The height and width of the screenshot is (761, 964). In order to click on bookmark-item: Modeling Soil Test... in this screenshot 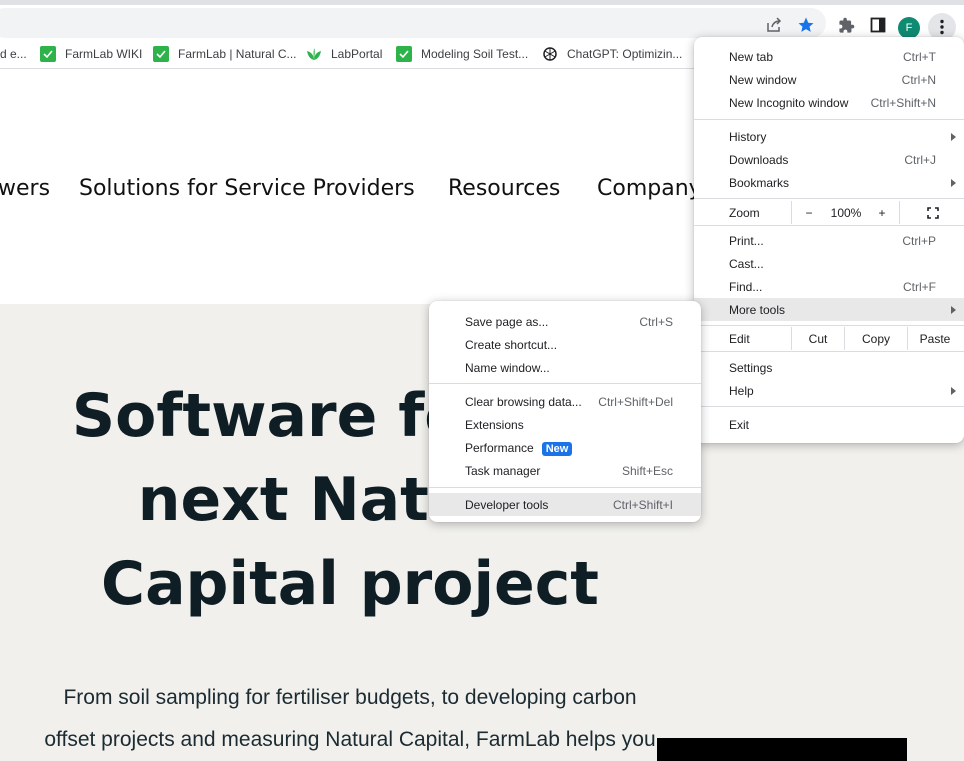, I will do `click(462, 54)`.